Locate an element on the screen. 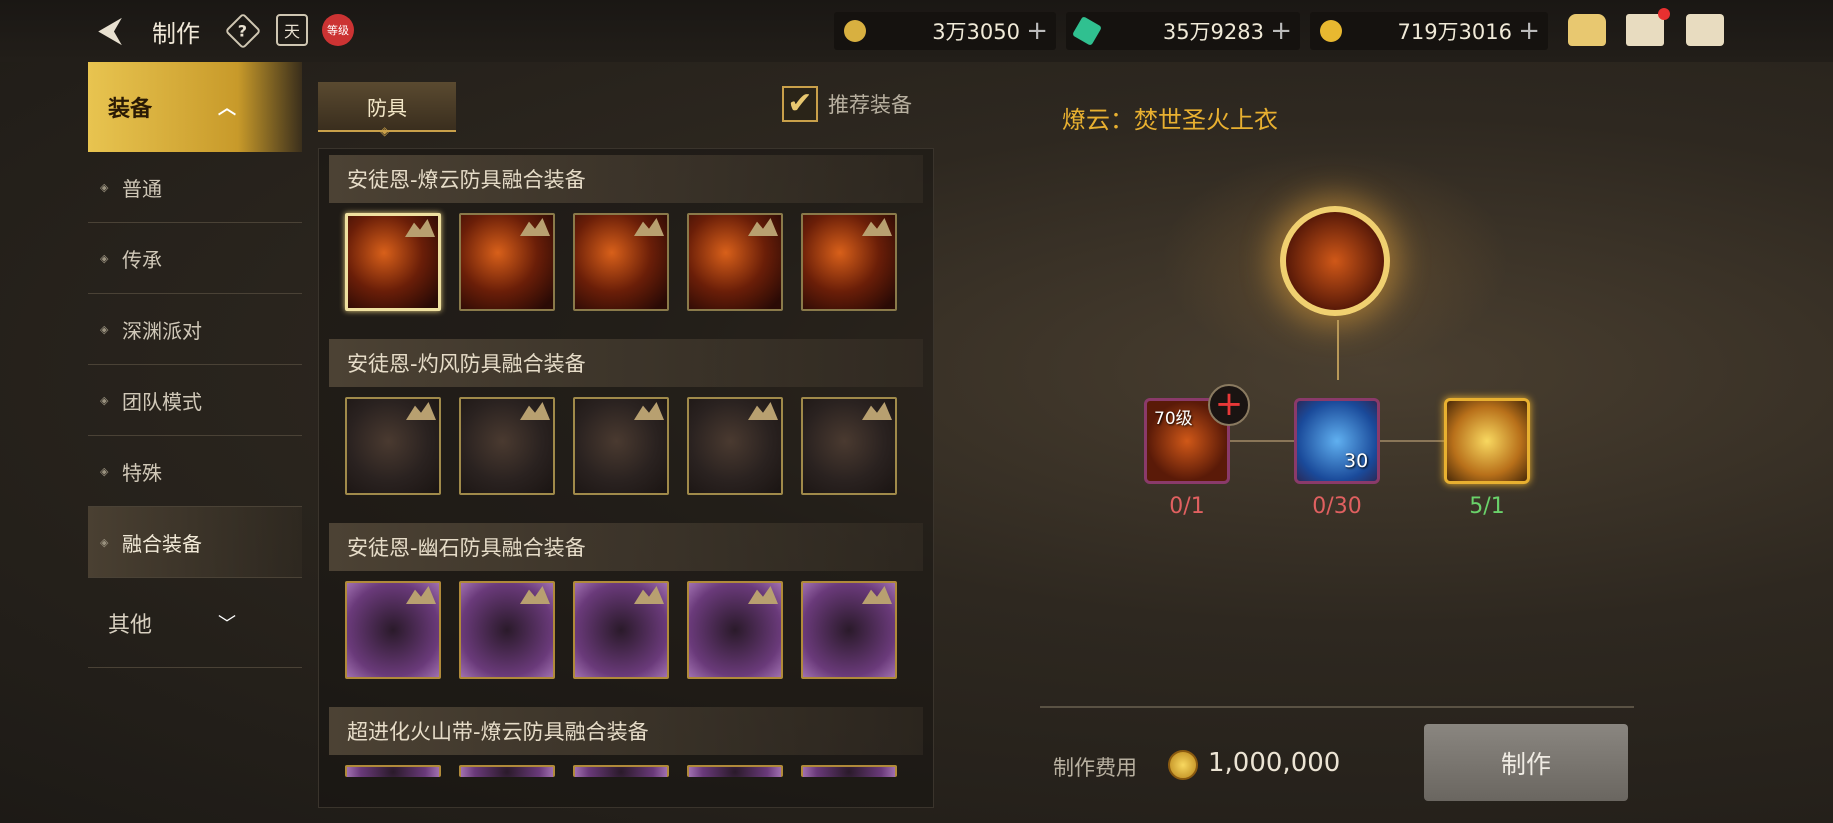  add-gold-button: + is located at coordinates (1529, 31).